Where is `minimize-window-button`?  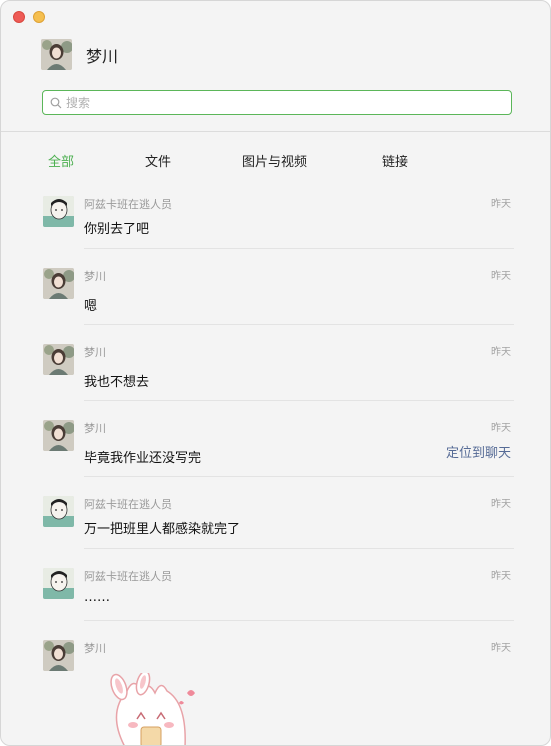
minimize-window-button is located at coordinates (39, 17).